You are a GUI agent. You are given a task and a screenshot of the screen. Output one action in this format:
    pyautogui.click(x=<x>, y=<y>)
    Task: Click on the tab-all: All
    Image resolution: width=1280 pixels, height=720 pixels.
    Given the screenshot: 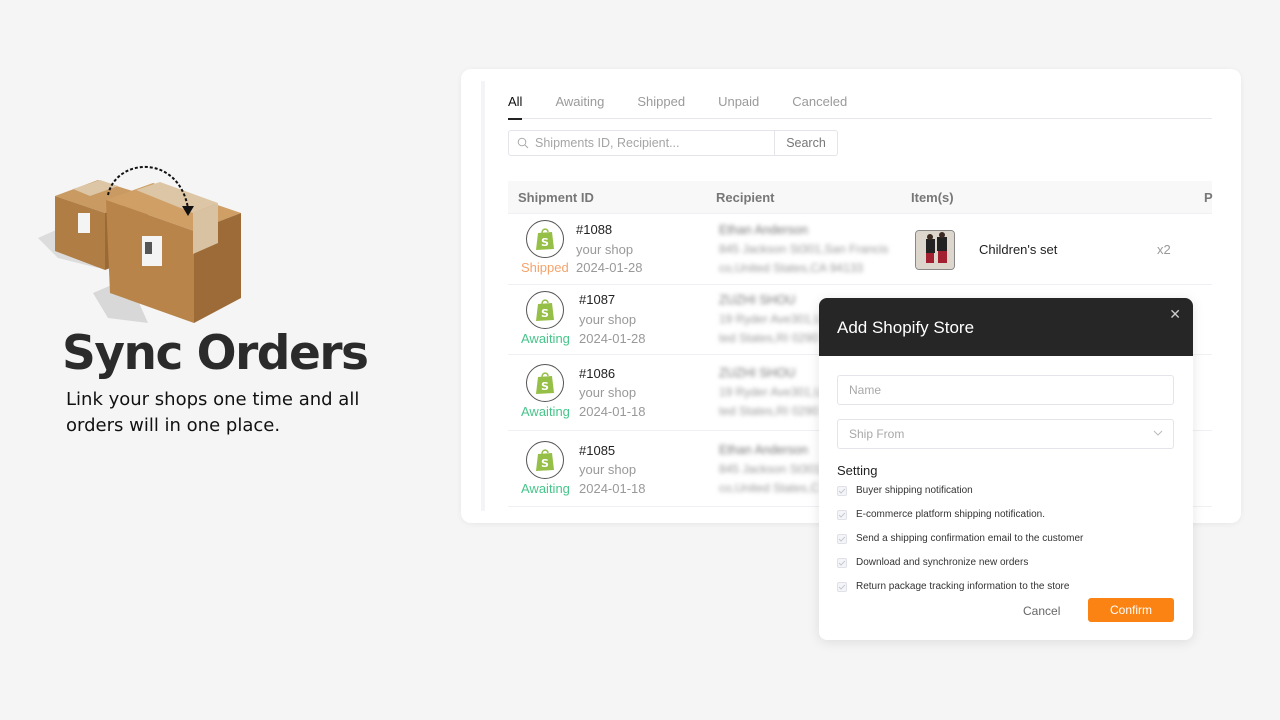 What is the action you would take?
    pyautogui.click(x=515, y=105)
    